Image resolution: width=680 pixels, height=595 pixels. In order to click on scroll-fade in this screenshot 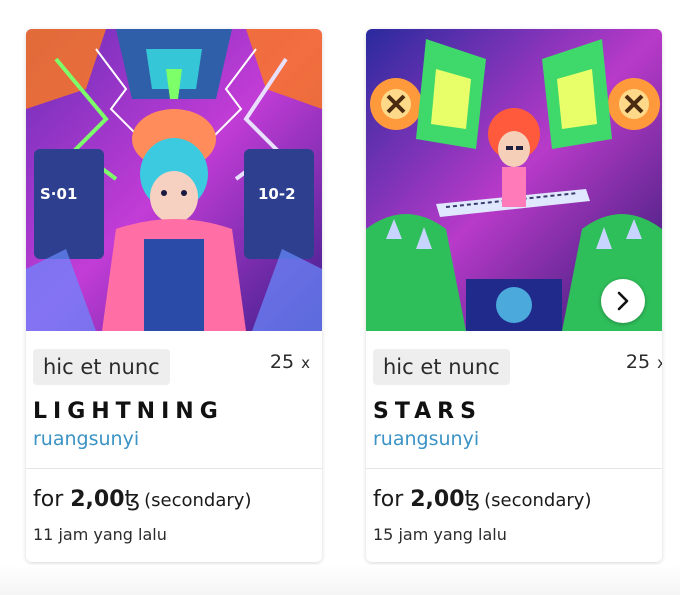, I will do `click(340, 580)`.